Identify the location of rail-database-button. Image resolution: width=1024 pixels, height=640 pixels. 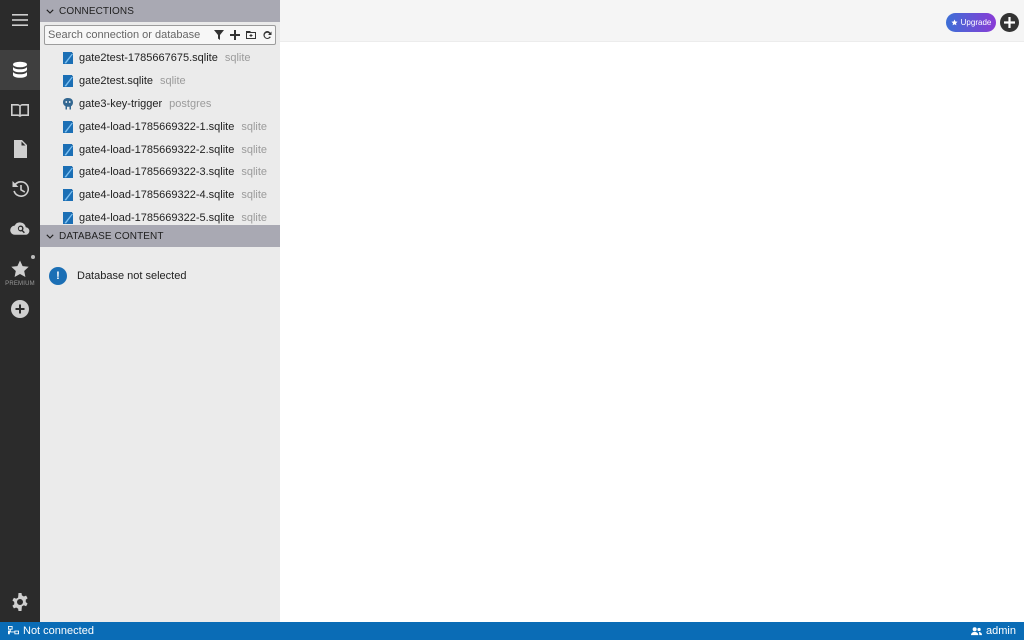
(20, 70).